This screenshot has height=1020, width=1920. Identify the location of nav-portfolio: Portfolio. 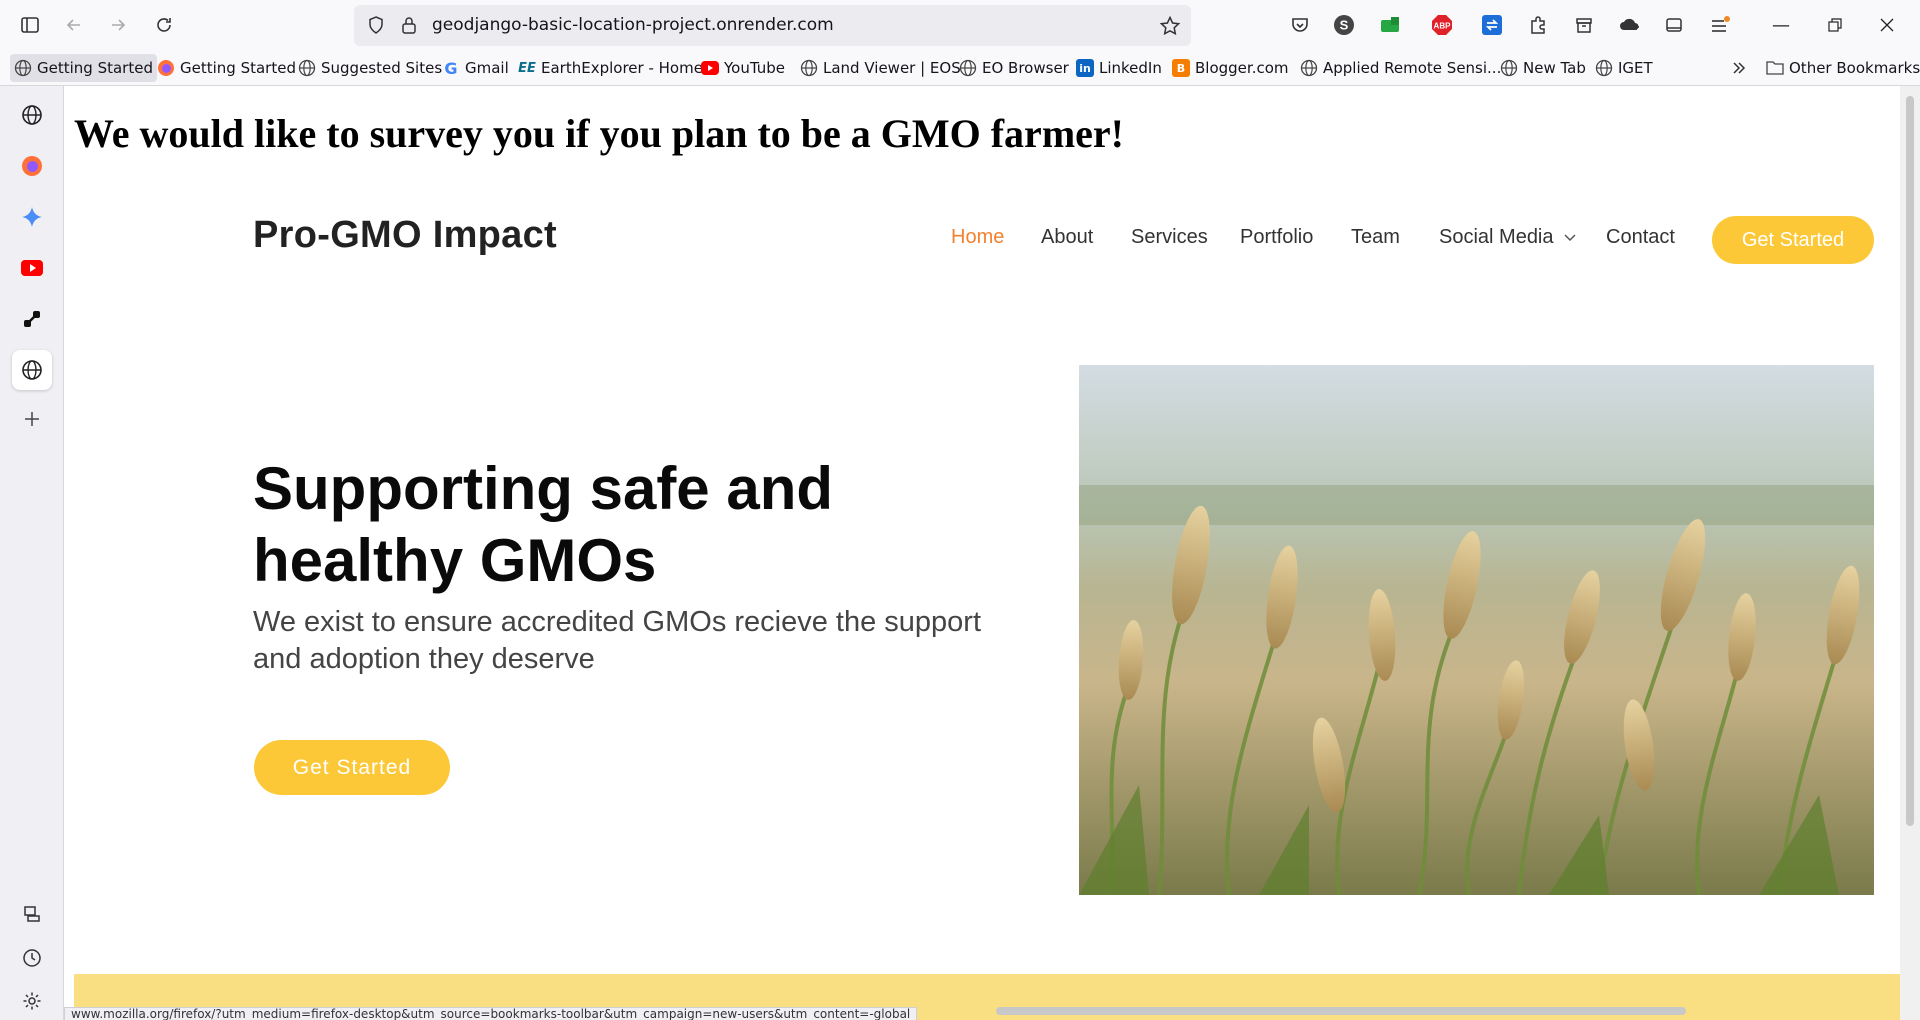
(1276, 237).